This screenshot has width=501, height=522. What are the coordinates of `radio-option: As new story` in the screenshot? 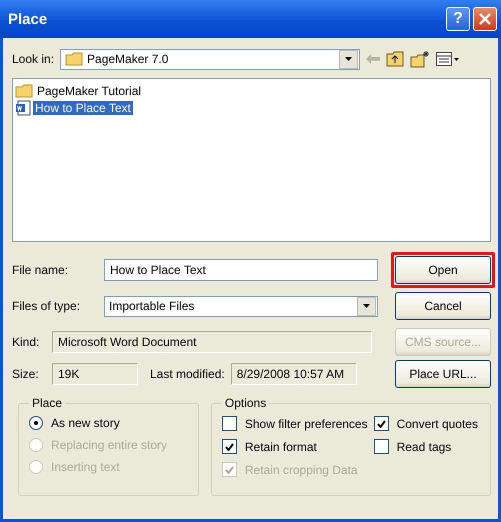 It's located at (108, 423).